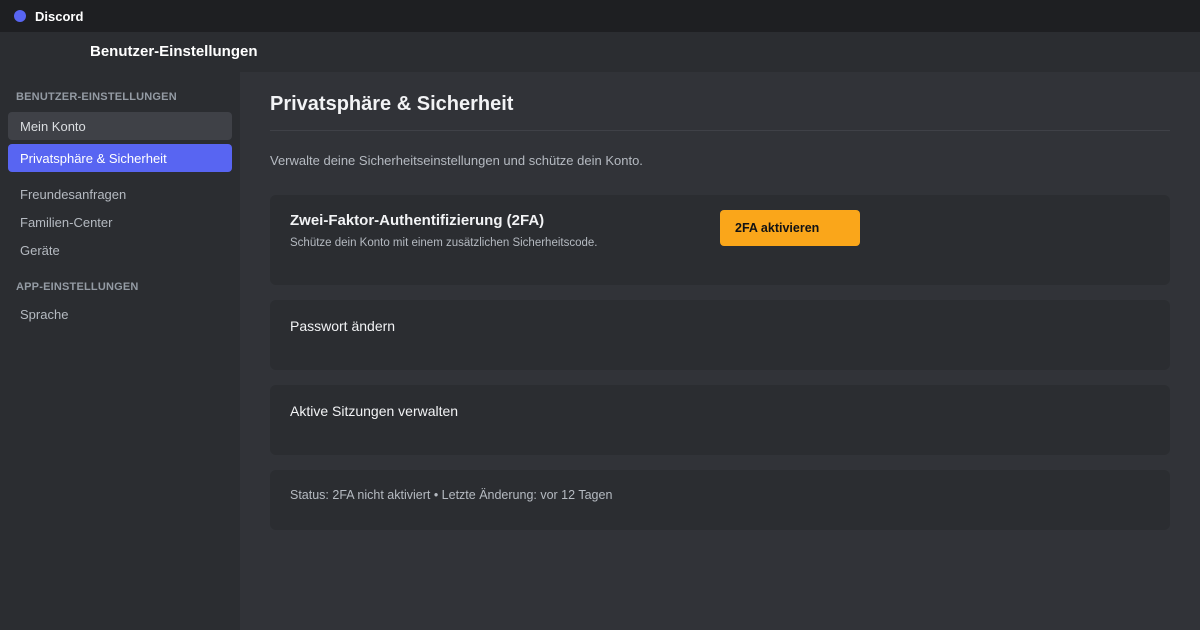 This screenshot has width=1200, height=630. Describe the element at coordinates (20, 16) in the screenshot. I see `app-status-dot-icon` at that location.